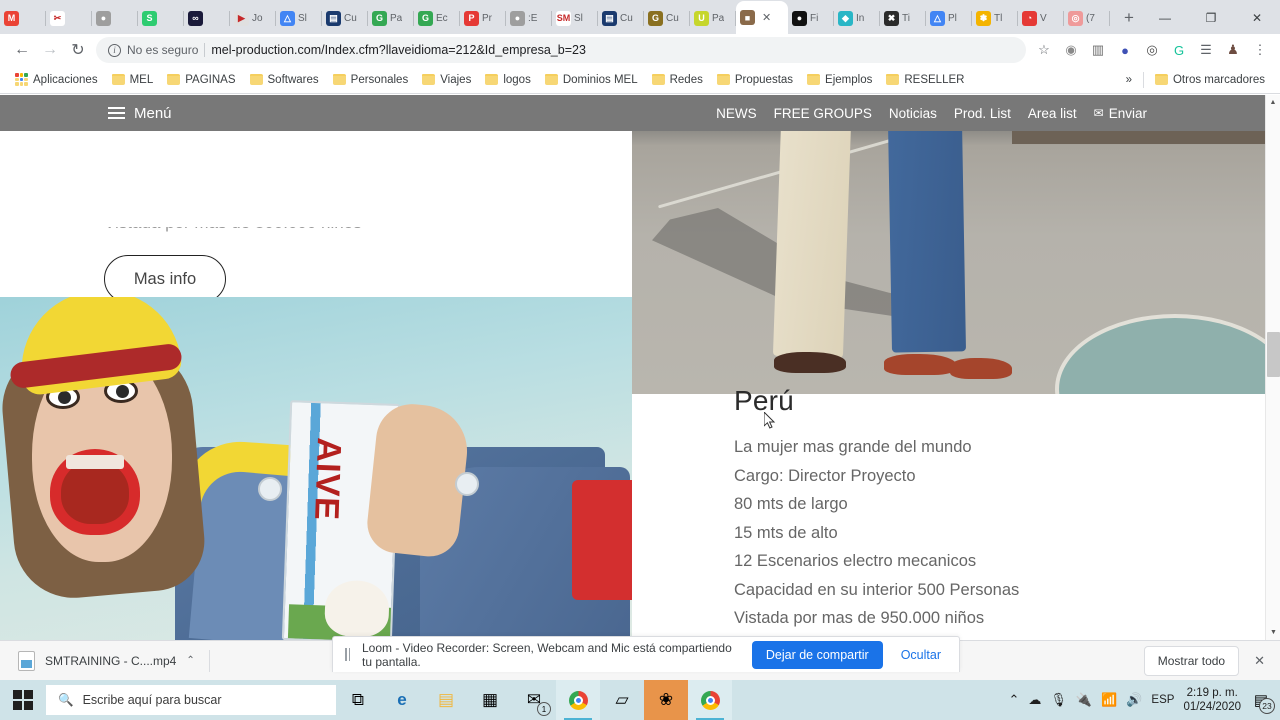  Describe the element at coordinates (903, 18) in the screenshot. I see `browser-tab: ✖ Ti` at that location.